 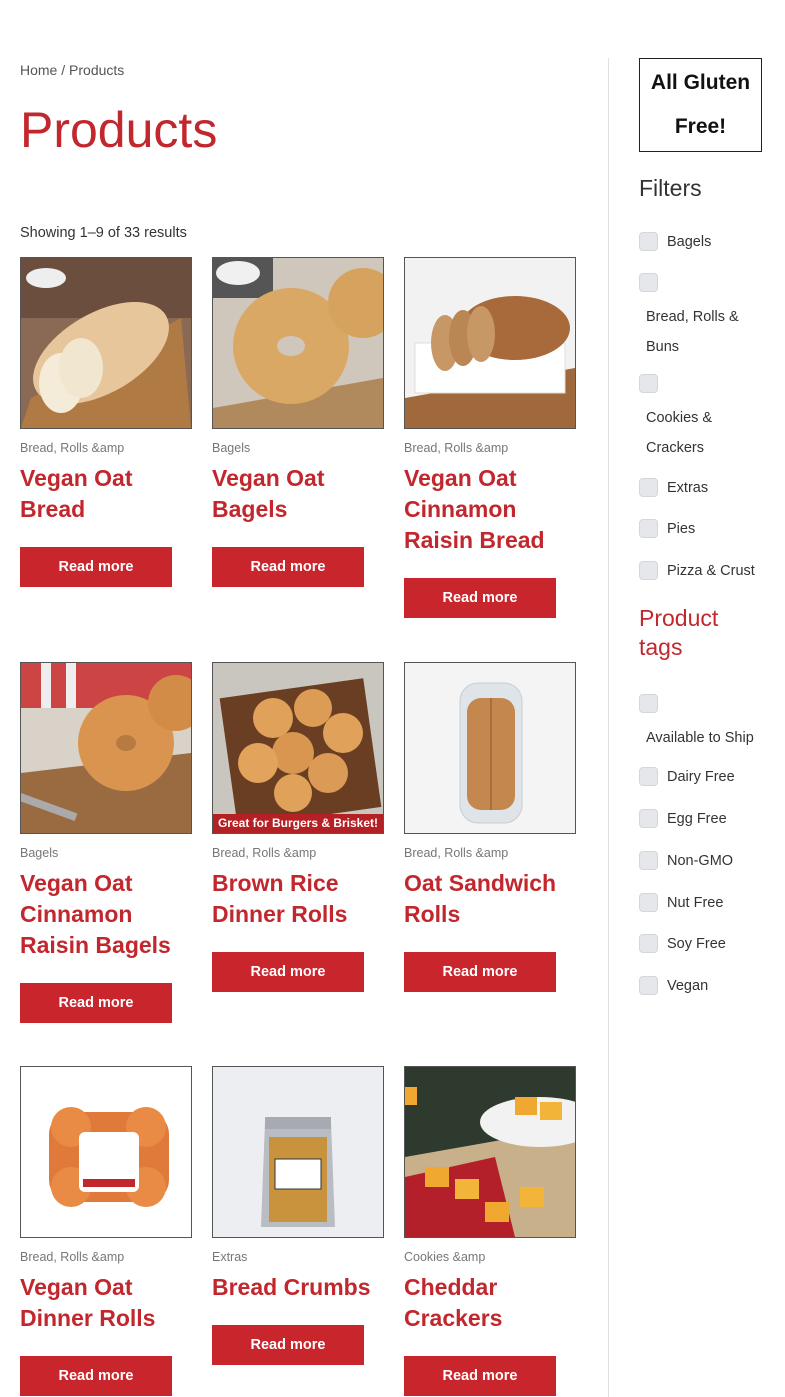 I want to click on filter-bagels: Bagels, so click(x=675, y=241).